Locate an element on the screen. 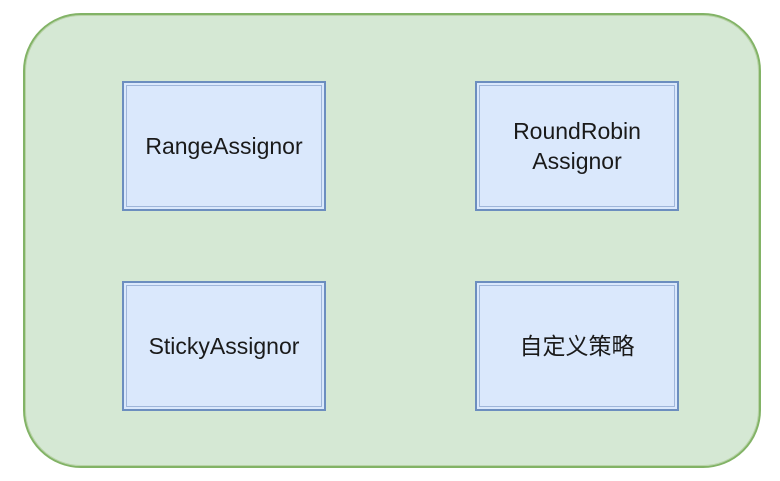 This screenshot has height=481, width=780. round-robin-assignor-label: RoundRobin Assignor is located at coordinates (577, 146).